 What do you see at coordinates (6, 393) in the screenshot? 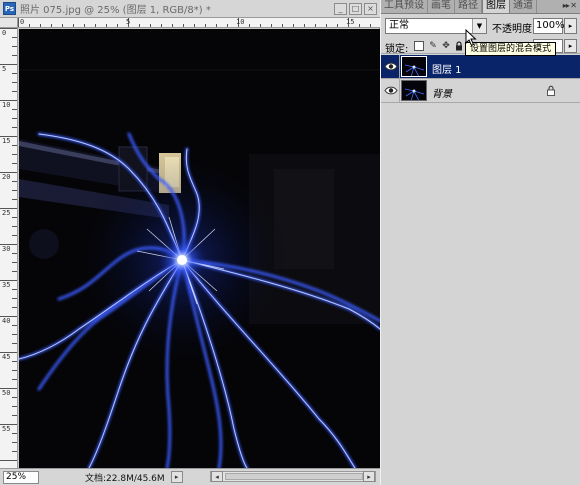
I see `ruler-label: 50` at bounding box center [6, 393].